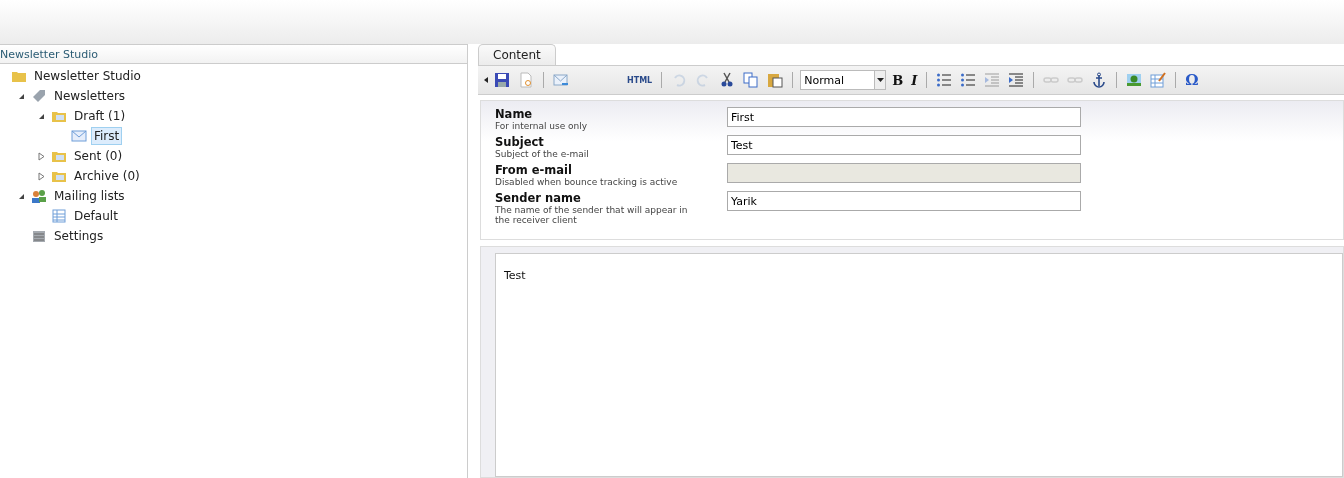 This screenshot has width=1344, height=478. What do you see at coordinates (520, 142) in the screenshot?
I see `field-label: Subject` at bounding box center [520, 142].